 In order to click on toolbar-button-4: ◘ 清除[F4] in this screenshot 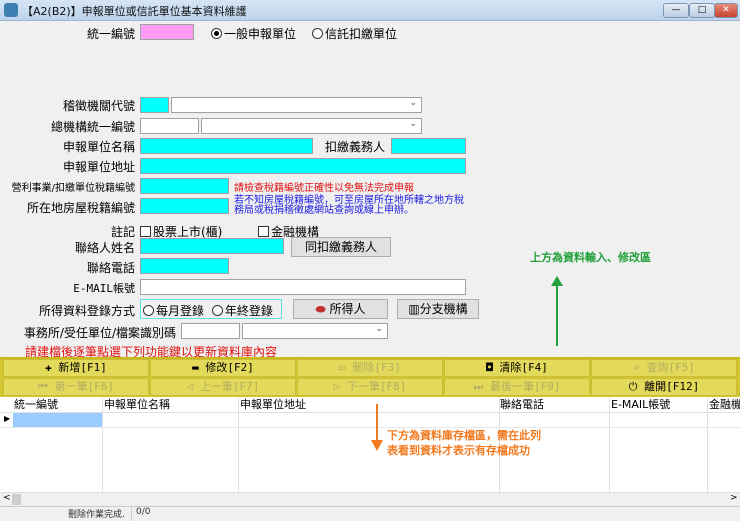, I will do `click(517, 368)`.